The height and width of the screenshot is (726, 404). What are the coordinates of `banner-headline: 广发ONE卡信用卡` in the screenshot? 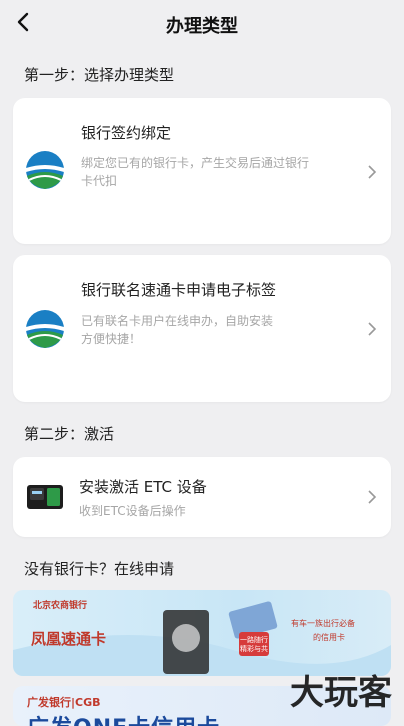 It's located at (123, 718).